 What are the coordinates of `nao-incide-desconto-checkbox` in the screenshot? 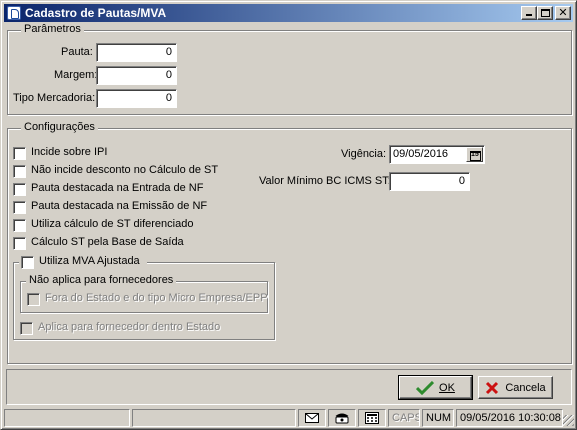 It's located at (19, 171).